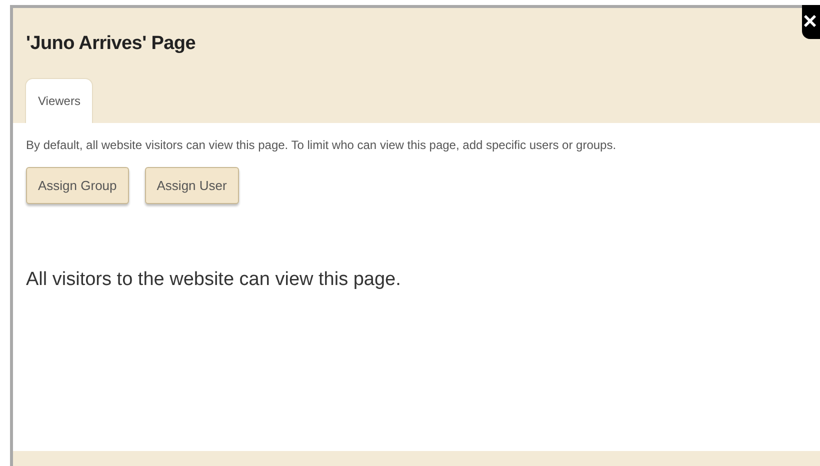 This screenshot has width=820, height=466. Describe the element at coordinates (322, 145) in the screenshot. I see `description-text: By default, all website visitors can view this page. To limit who can view this page, add specific users or groups.` at that location.